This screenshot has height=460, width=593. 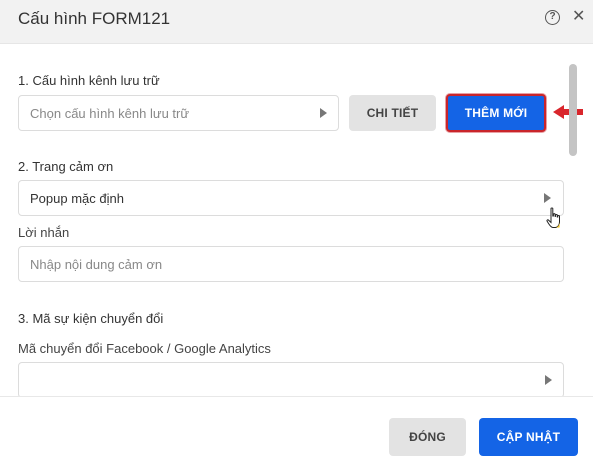 I want to click on highlight-arrow-icon, so click(x=568, y=112).